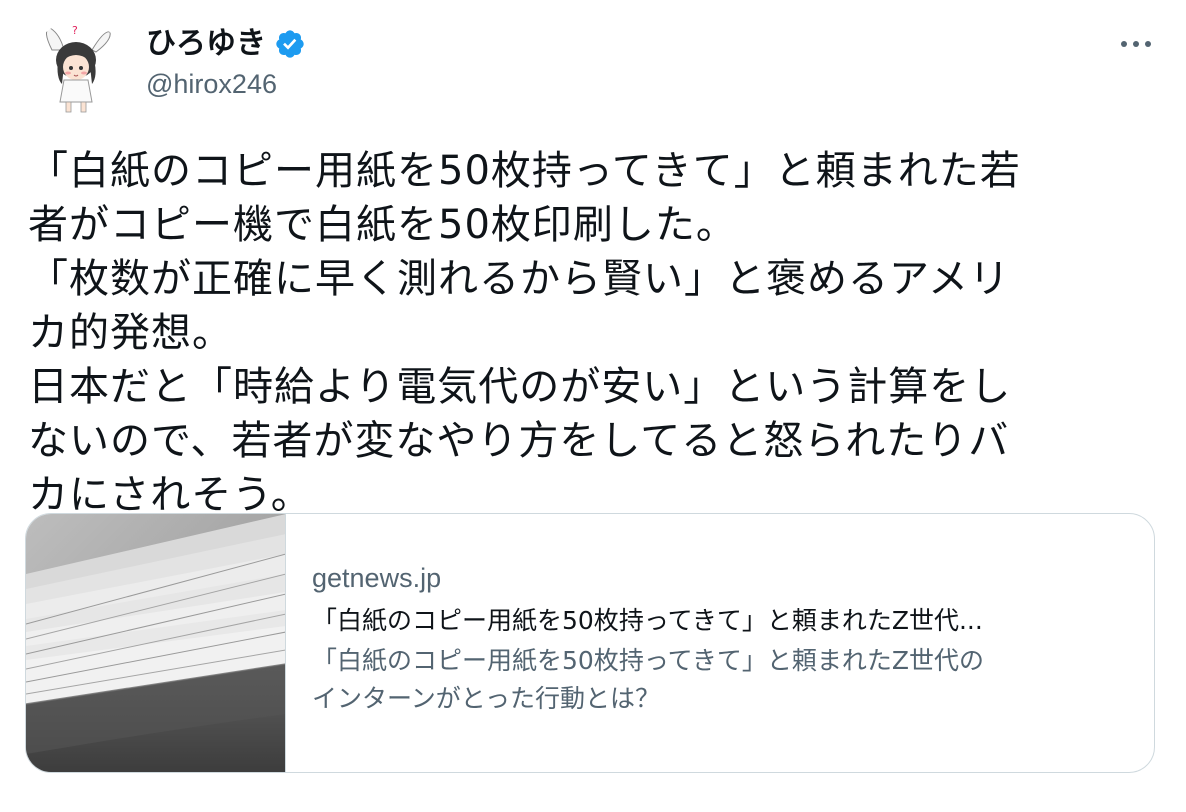 This screenshot has width=1186, height=812. Describe the element at coordinates (520, 387) in the screenshot. I see `tweet-text-line: 日本だと「時給より電気代のが安い」という計算をし` at that location.